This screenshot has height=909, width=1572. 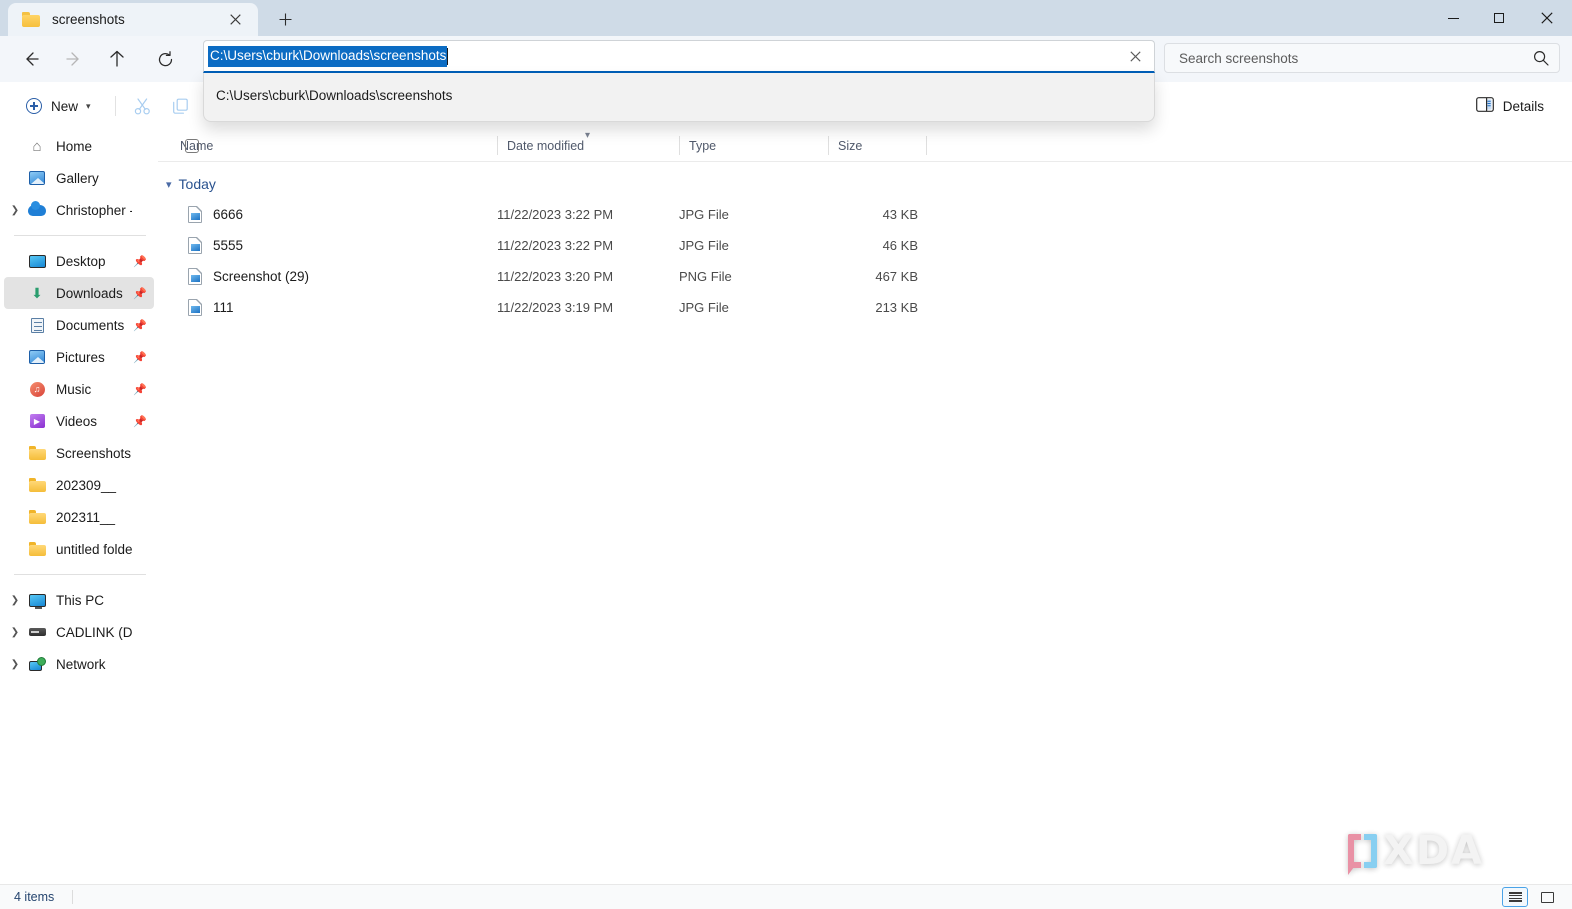 What do you see at coordinates (850, 145) in the screenshot?
I see `column-header-size-label: Size` at bounding box center [850, 145].